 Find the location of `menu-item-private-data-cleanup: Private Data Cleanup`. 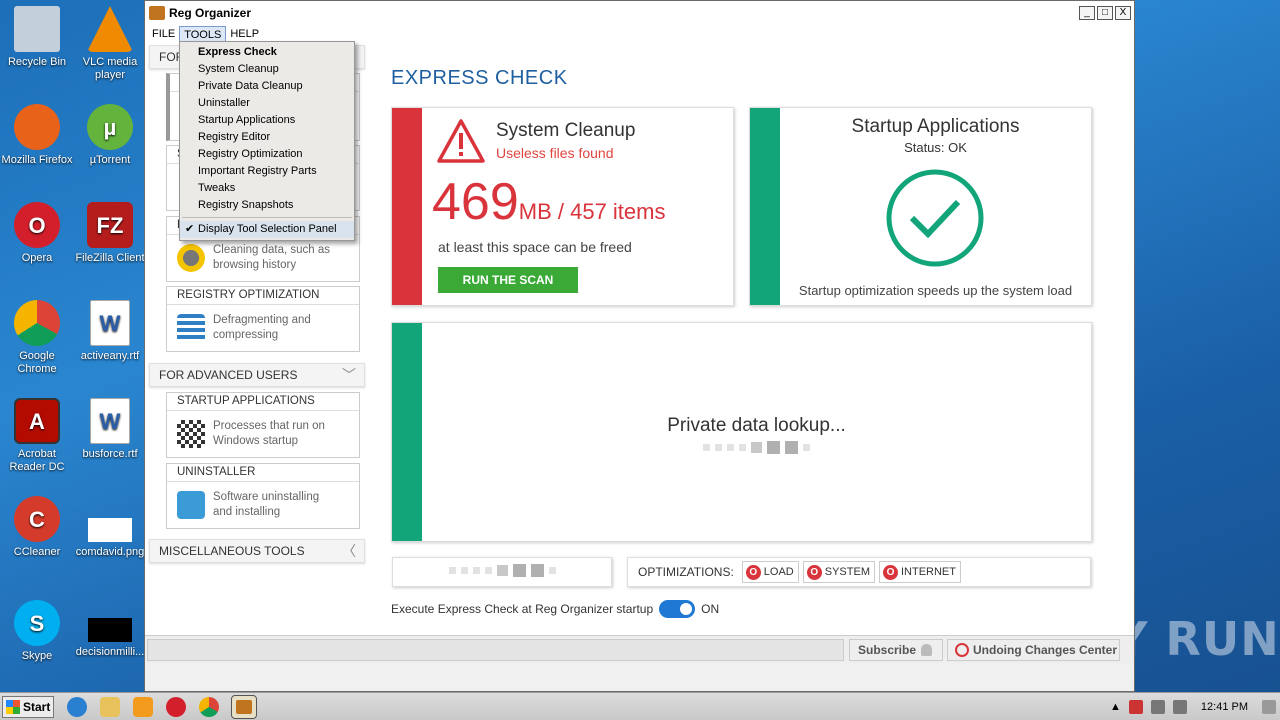

menu-item-private-data-cleanup: Private Data Cleanup is located at coordinates (267, 86).